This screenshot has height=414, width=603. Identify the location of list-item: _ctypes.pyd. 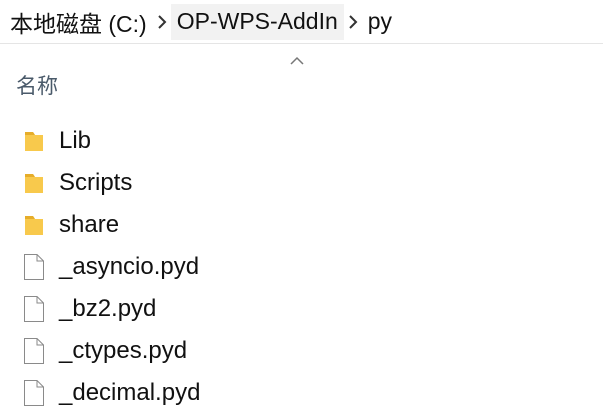
(301, 351).